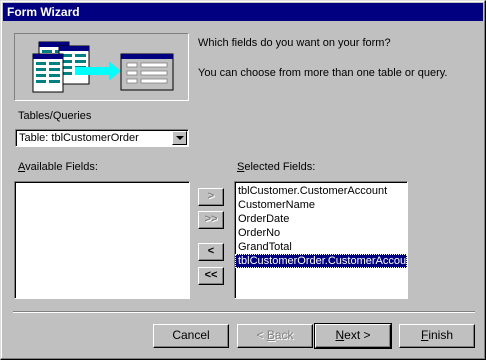 The image size is (486, 360). What do you see at coordinates (48, 73) in the screenshot?
I see `table-front-icon` at bounding box center [48, 73].